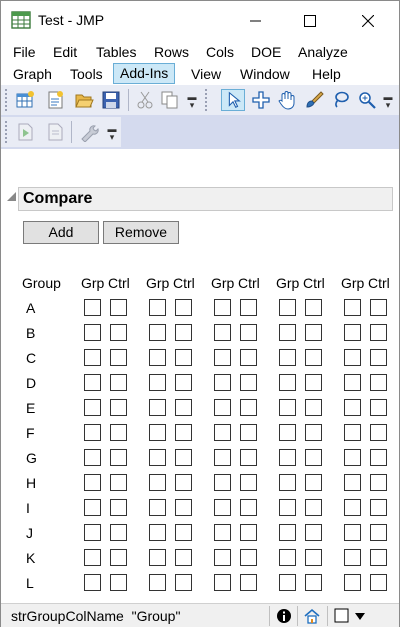 This screenshot has height=627, width=400. I want to click on menu-cols: Cols, so click(220, 52).